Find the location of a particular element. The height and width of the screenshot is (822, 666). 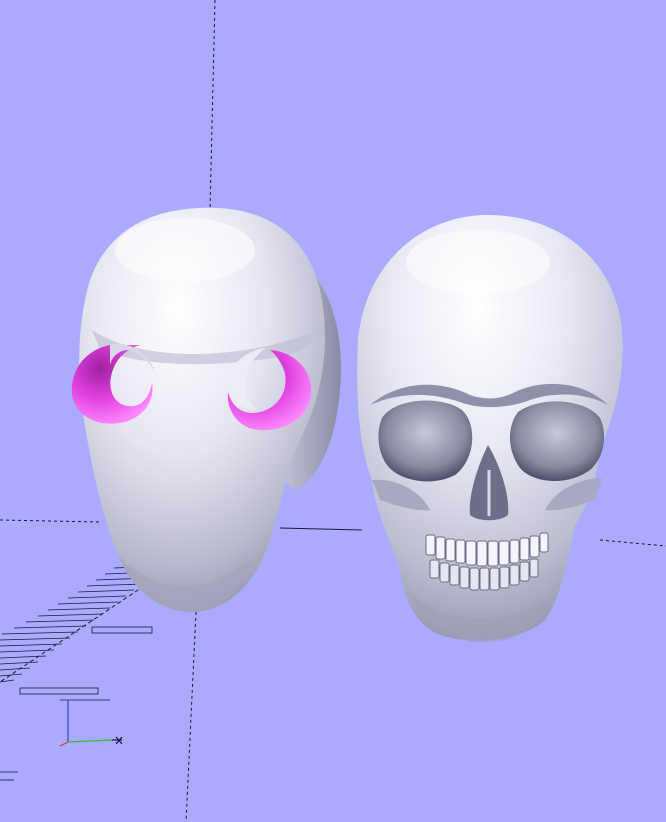

axis-gizmo is located at coordinates (91, 723).